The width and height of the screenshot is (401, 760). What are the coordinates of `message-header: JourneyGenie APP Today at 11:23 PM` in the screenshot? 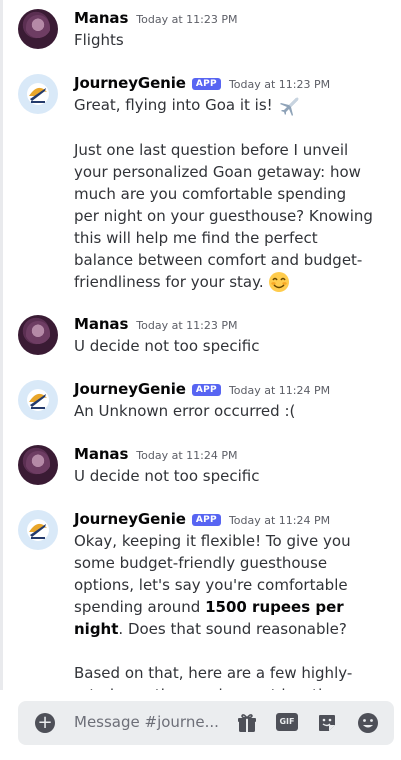 It's located at (202, 83).